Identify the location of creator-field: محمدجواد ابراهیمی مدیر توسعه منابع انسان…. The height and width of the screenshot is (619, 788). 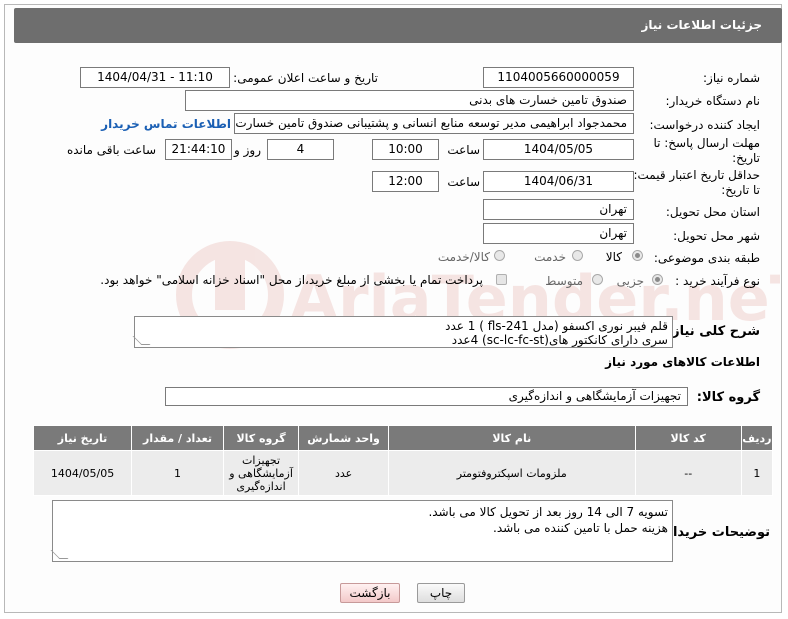
(434, 123).